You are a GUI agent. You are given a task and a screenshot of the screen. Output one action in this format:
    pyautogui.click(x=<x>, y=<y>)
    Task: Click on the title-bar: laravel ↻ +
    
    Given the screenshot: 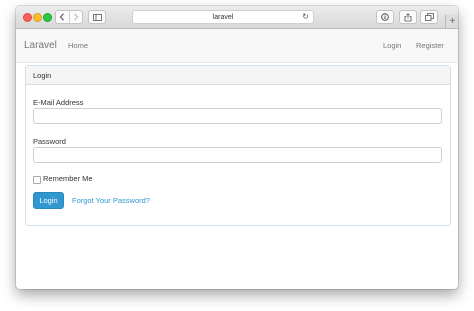 What is the action you would take?
    pyautogui.click(x=237, y=17)
    